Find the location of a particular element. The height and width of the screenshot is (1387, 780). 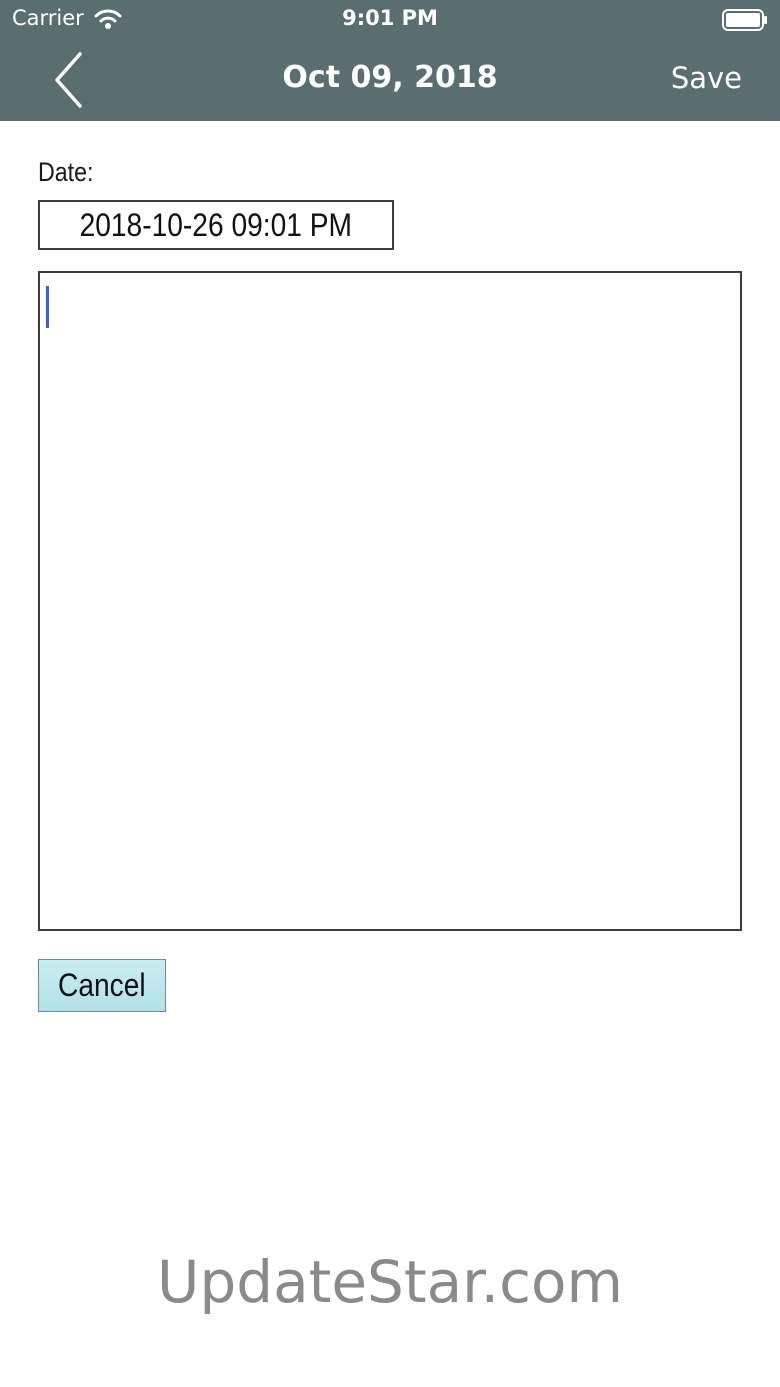

date-field-value: 2018-10-26 09:01 PM is located at coordinates (216, 225).